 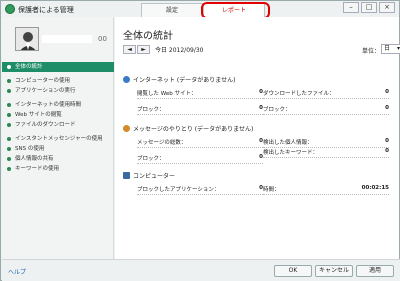 What do you see at coordinates (37, 169) in the screenshot?
I see `sidebar-item-label: キーワードの使用` at bounding box center [37, 169].